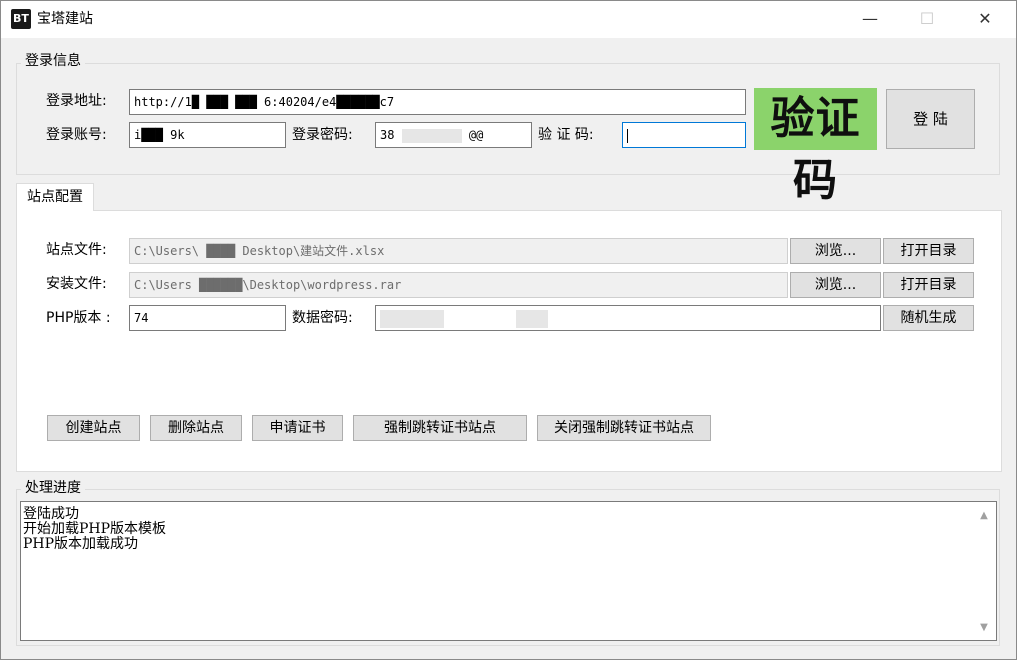 Image resolution: width=1017 pixels, height=660 pixels. Describe the element at coordinates (387, 135) in the screenshot. I see `password-value: 38` at that location.